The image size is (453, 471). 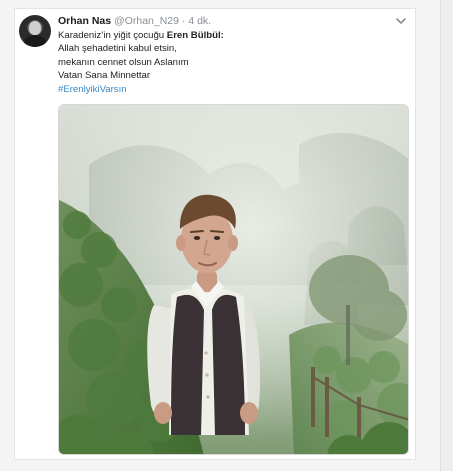 What do you see at coordinates (199, 21) in the screenshot?
I see `timestamp: 4 dk.` at bounding box center [199, 21].